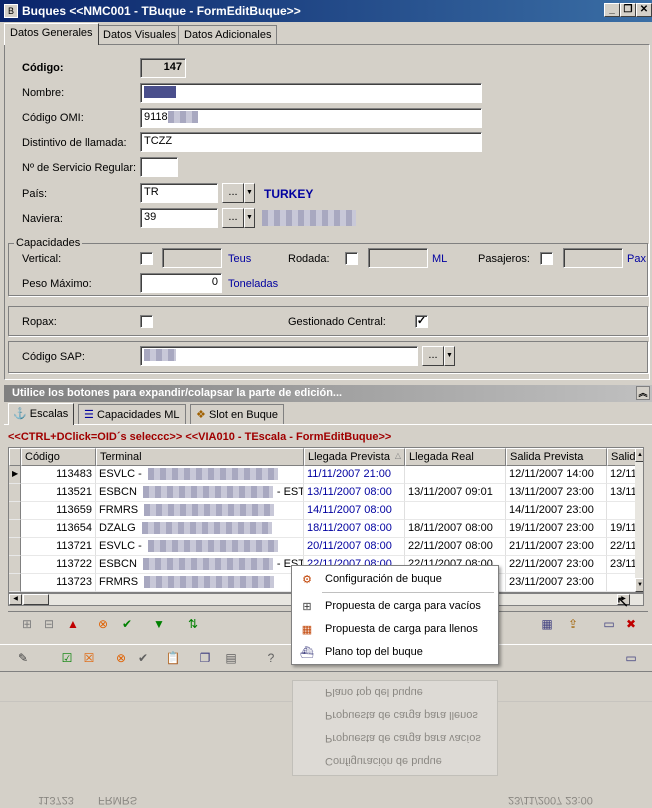  I want to click on distintivo-input: TCZZ, so click(311, 142).